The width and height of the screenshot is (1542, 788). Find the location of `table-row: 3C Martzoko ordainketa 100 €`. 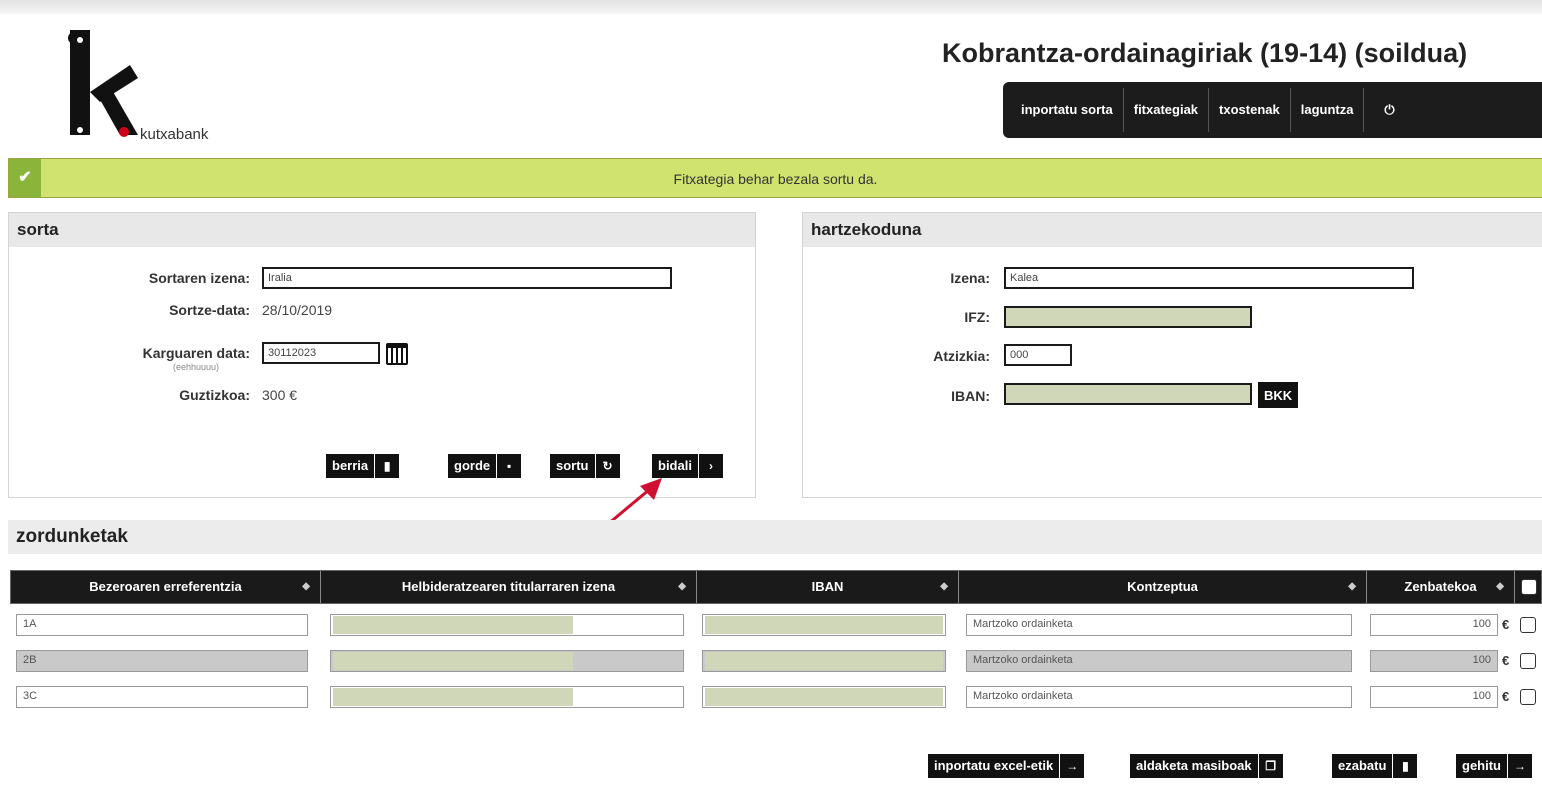

table-row: 3C Martzoko ordainketa 100 € is located at coordinates (776, 697).